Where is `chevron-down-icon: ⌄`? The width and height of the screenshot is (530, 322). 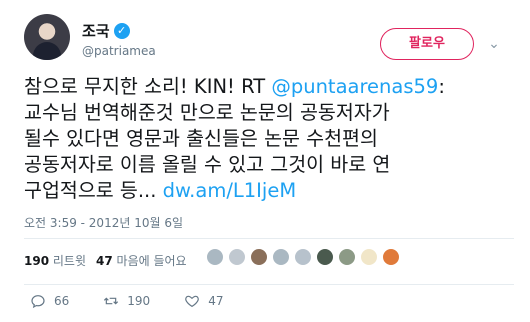 chevron-down-icon: ⌄ is located at coordinates (494, 44).